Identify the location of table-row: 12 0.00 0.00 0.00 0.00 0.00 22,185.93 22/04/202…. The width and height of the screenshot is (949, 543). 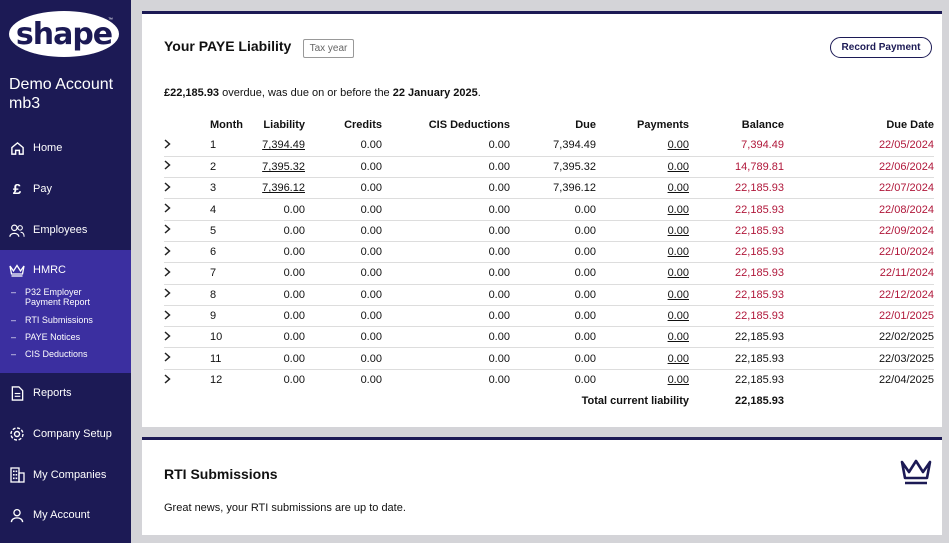
(549, 379).